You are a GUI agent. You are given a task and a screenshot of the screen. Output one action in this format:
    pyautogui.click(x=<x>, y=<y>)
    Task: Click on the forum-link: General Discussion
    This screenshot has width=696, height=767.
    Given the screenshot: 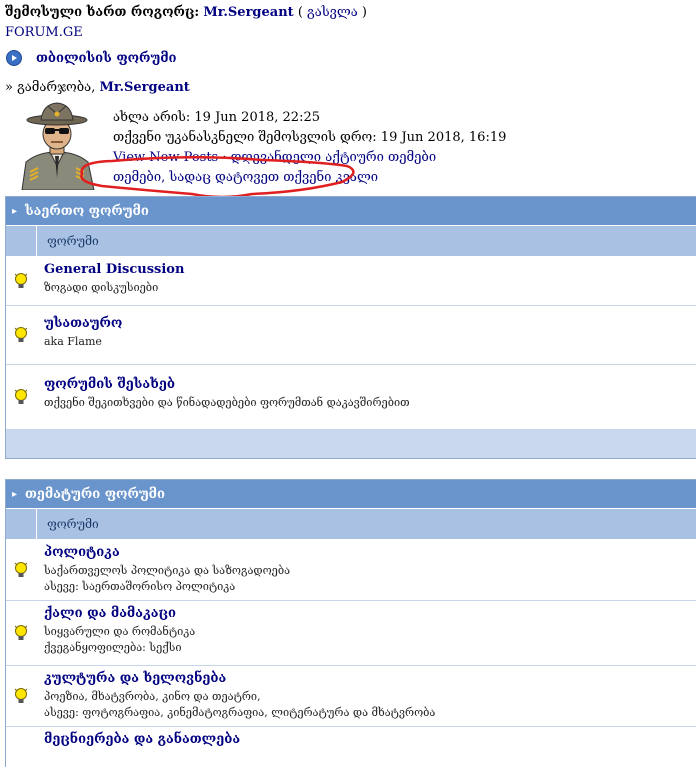 What is the action you would take?
    pyautogui.click(x=366, y=269)
    